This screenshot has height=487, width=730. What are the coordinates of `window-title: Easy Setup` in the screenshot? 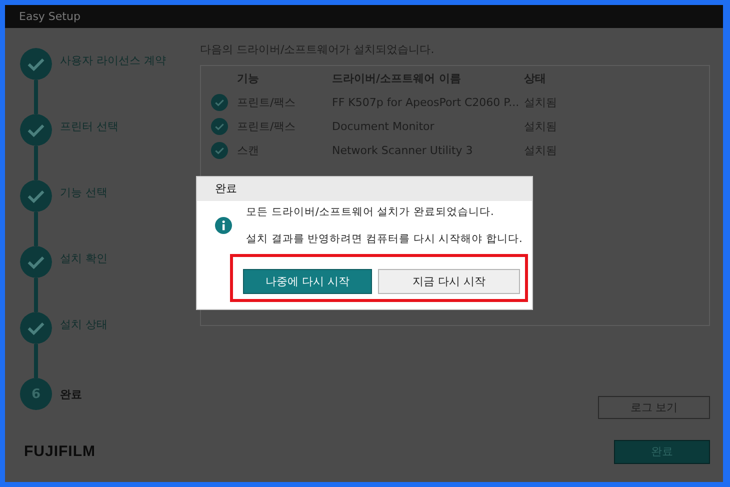 It's located at (364, 16).